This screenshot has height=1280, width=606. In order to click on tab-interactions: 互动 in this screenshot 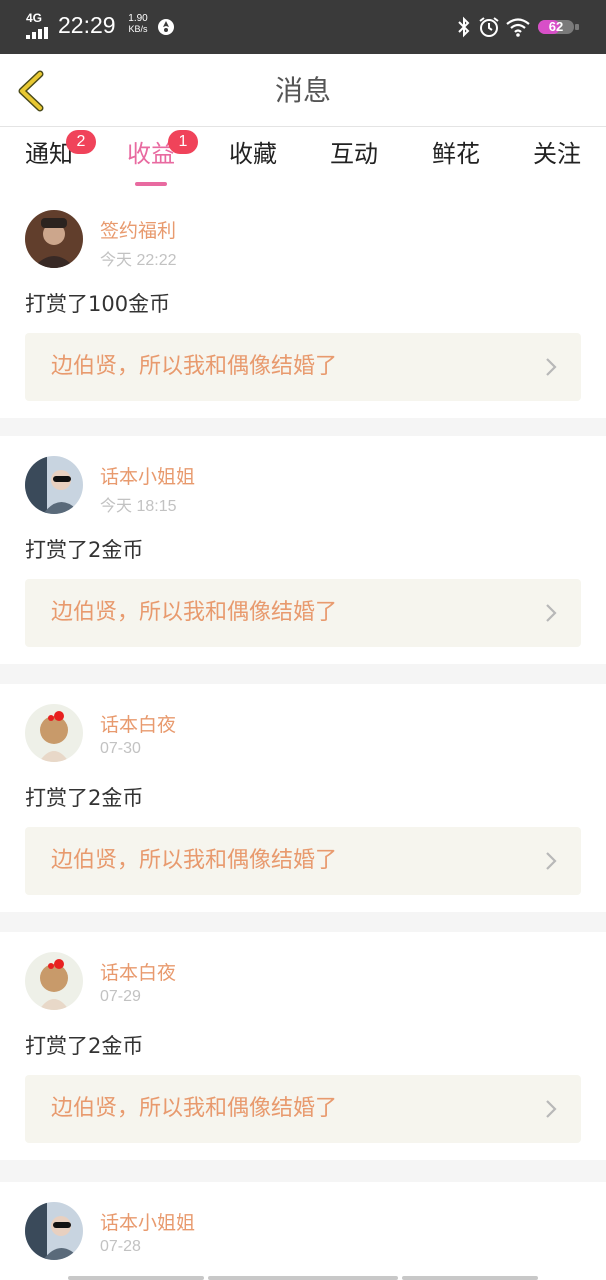, I will do `click(354, 162)`.